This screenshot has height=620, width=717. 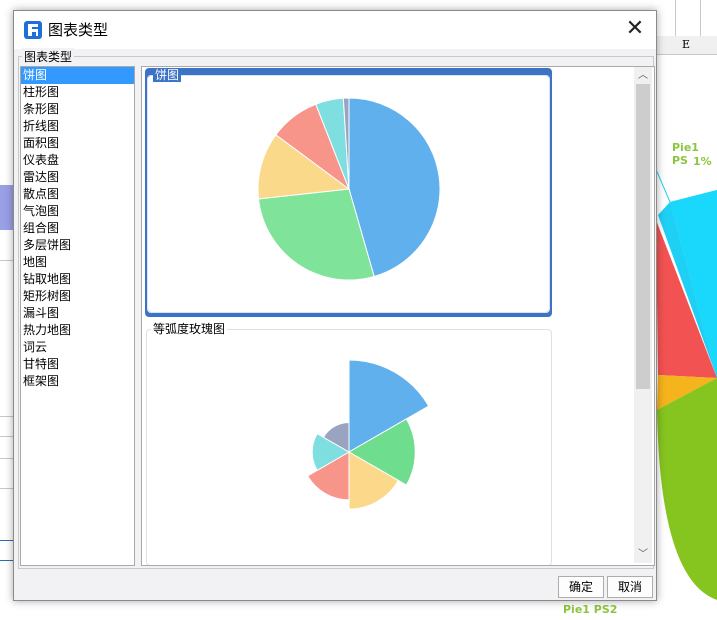 I want to click on chart-type-item: 热力地图, so click(x=77, y=330).